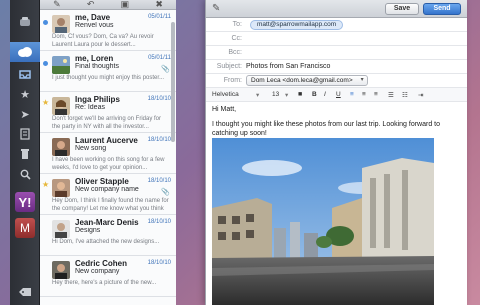 The width and height of the screenshot is (480, 305). What do you see at coordinates (107, 189) in the screenshot?
I see `message-subject: New company name` at bounding box center [107, 189].